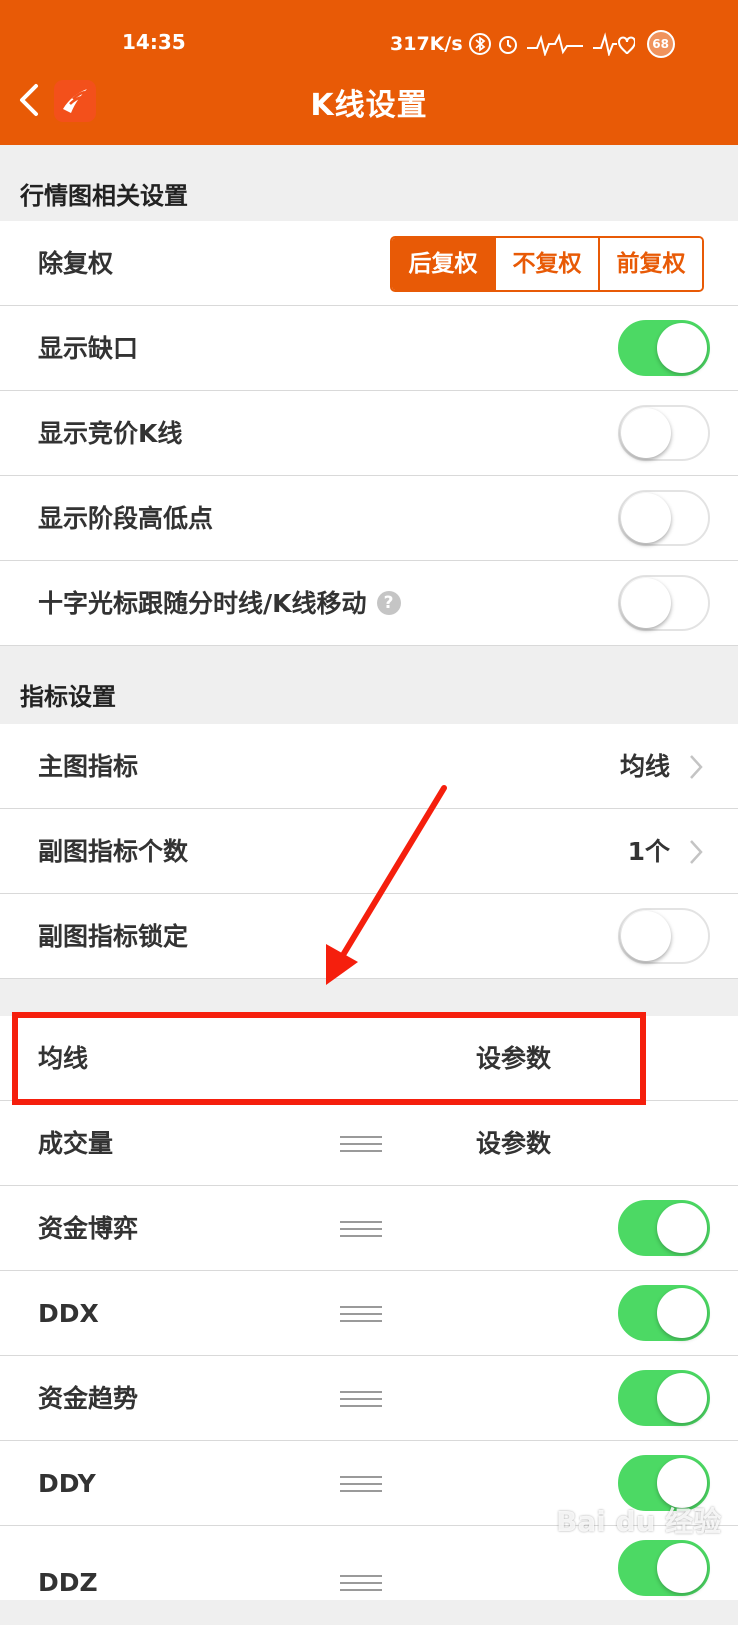  I want to click on show-high-low-toggle, so click(664, 518).